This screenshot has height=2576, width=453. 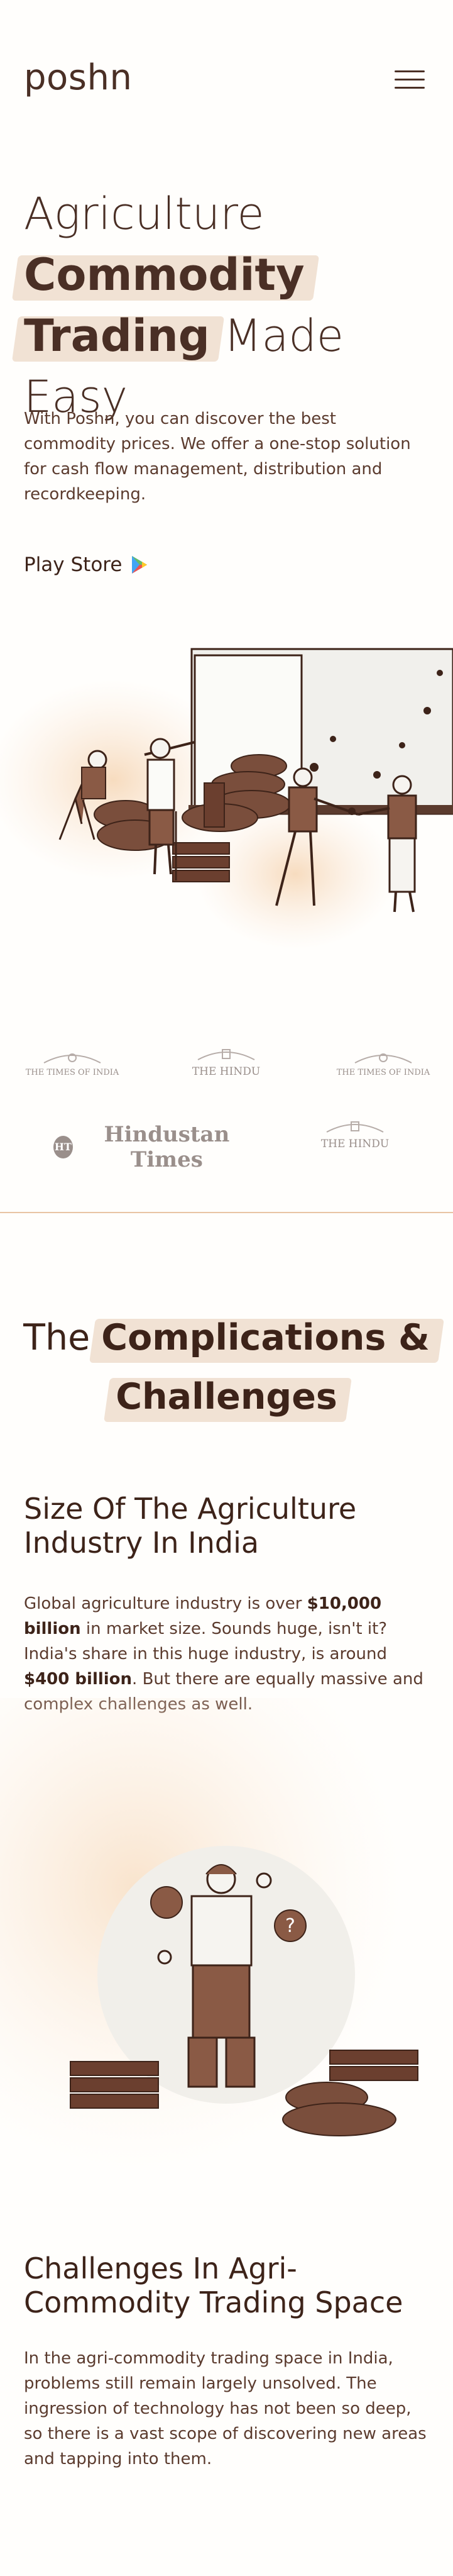 What do you see at coordinates (265, 1337) in the screenshot?
I see `section-title-highlight-1: Complications &` at bounding box center [265, 1337].